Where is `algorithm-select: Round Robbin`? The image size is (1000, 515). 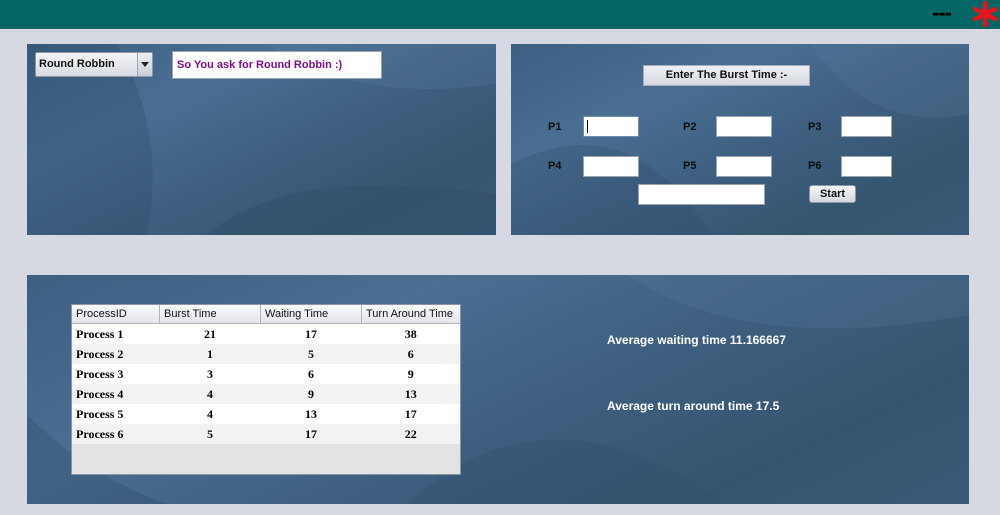
algorithm-select: Round Robbin is located at coordinates (94, 64).